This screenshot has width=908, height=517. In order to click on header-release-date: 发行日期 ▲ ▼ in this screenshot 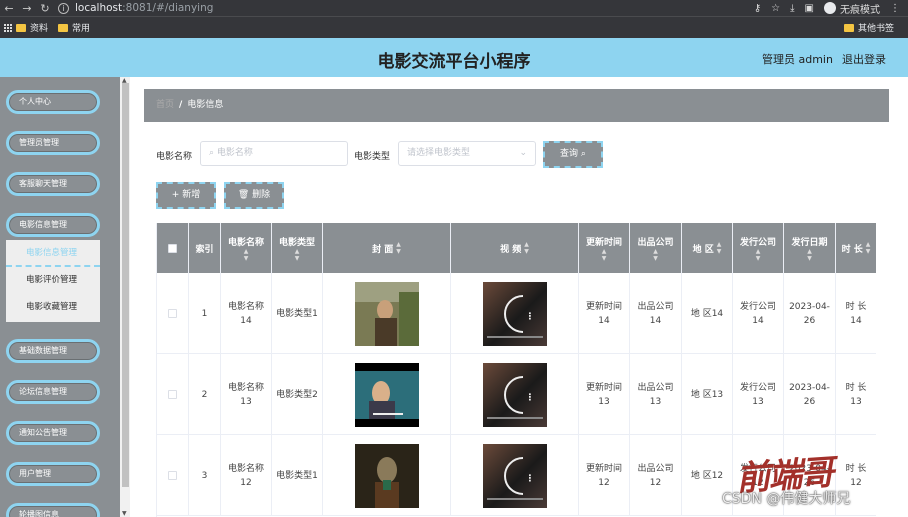, I will do `click(810, 248)`.